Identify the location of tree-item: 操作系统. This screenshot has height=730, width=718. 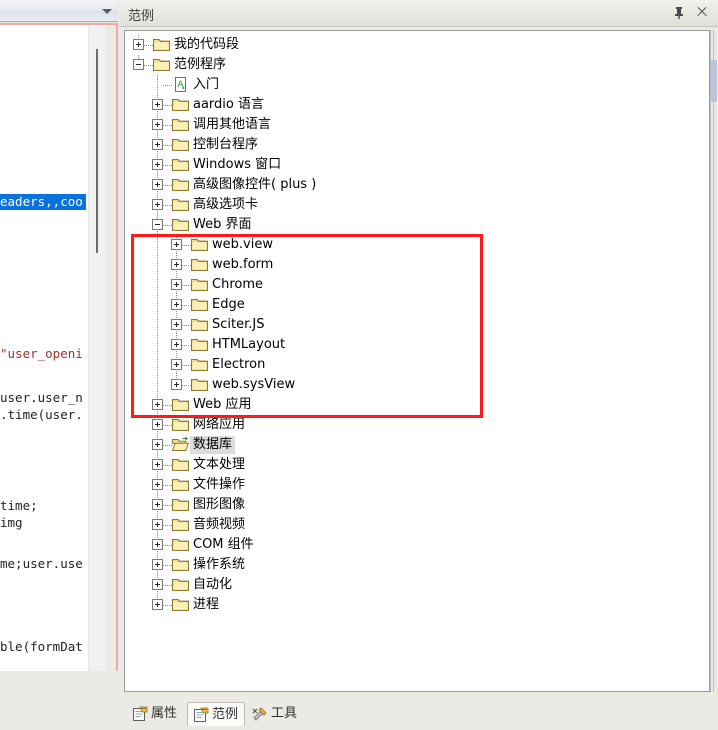
(417, 565).